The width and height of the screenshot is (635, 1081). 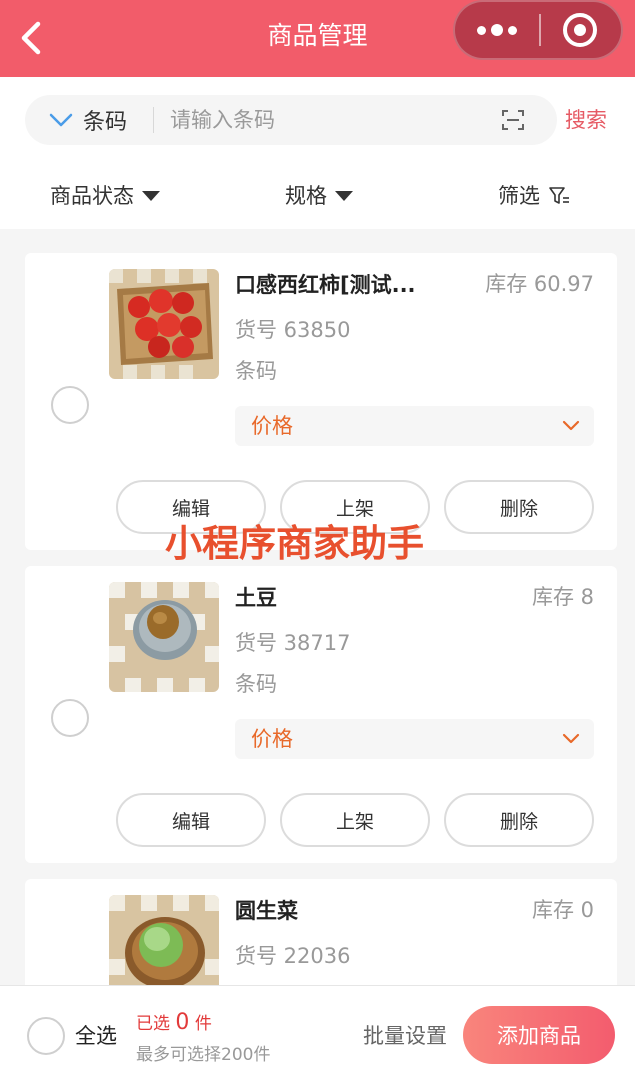 What do you see at coordinates (317, 153) in the screenshot?
I see `search-panel: 条码 搜索 商品状态 规格 筛选` at bounding box center [317, 153].